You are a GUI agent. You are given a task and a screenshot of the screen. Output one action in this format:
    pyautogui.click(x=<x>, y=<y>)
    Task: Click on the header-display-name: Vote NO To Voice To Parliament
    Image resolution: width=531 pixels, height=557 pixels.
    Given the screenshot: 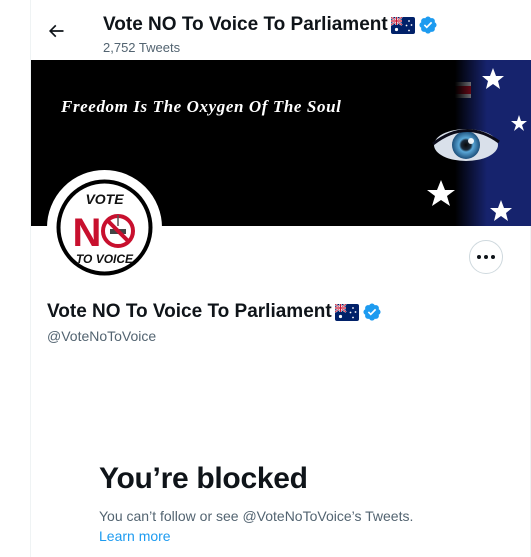 What is the action you would take?
    pyautogui.click(x=245, y=24)
    